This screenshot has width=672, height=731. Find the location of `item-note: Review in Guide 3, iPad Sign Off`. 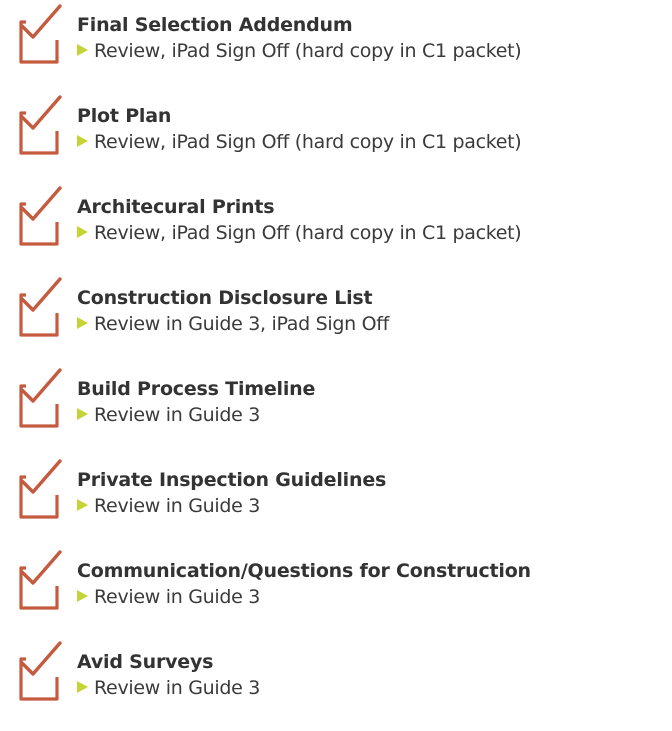

item-note: Review in Guide 3, iPad Sign Off is located at coordinates (233, 324).